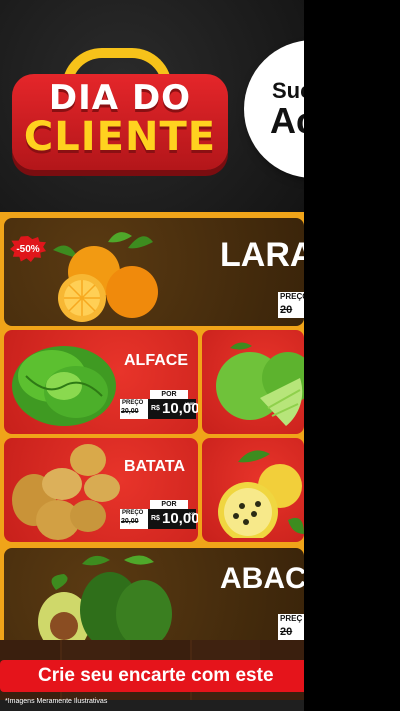  What do you see at coordinates (287, 120) in the screenshot?
I see `bubble-text-line2: Ac` at bounding box center [287, 120].